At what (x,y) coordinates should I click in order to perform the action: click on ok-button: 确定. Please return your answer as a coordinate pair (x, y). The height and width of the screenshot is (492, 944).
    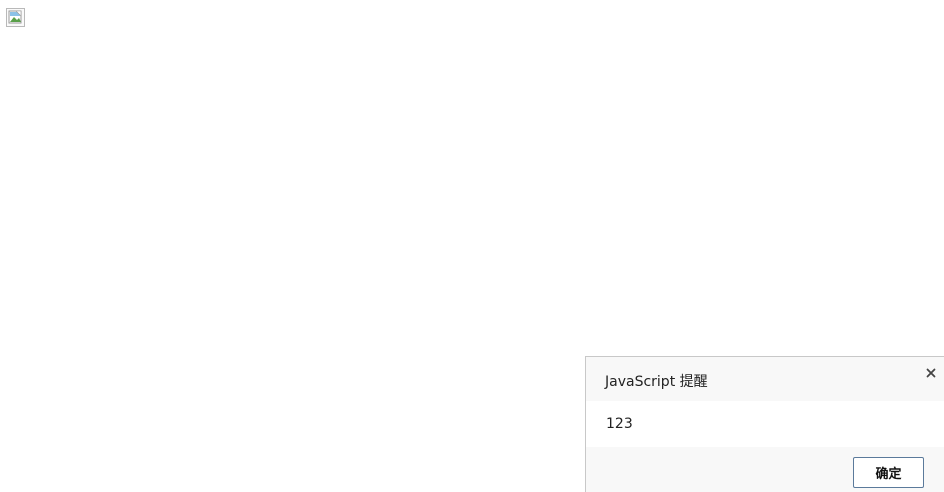
    Looking at the image, I should click on (888, 472).